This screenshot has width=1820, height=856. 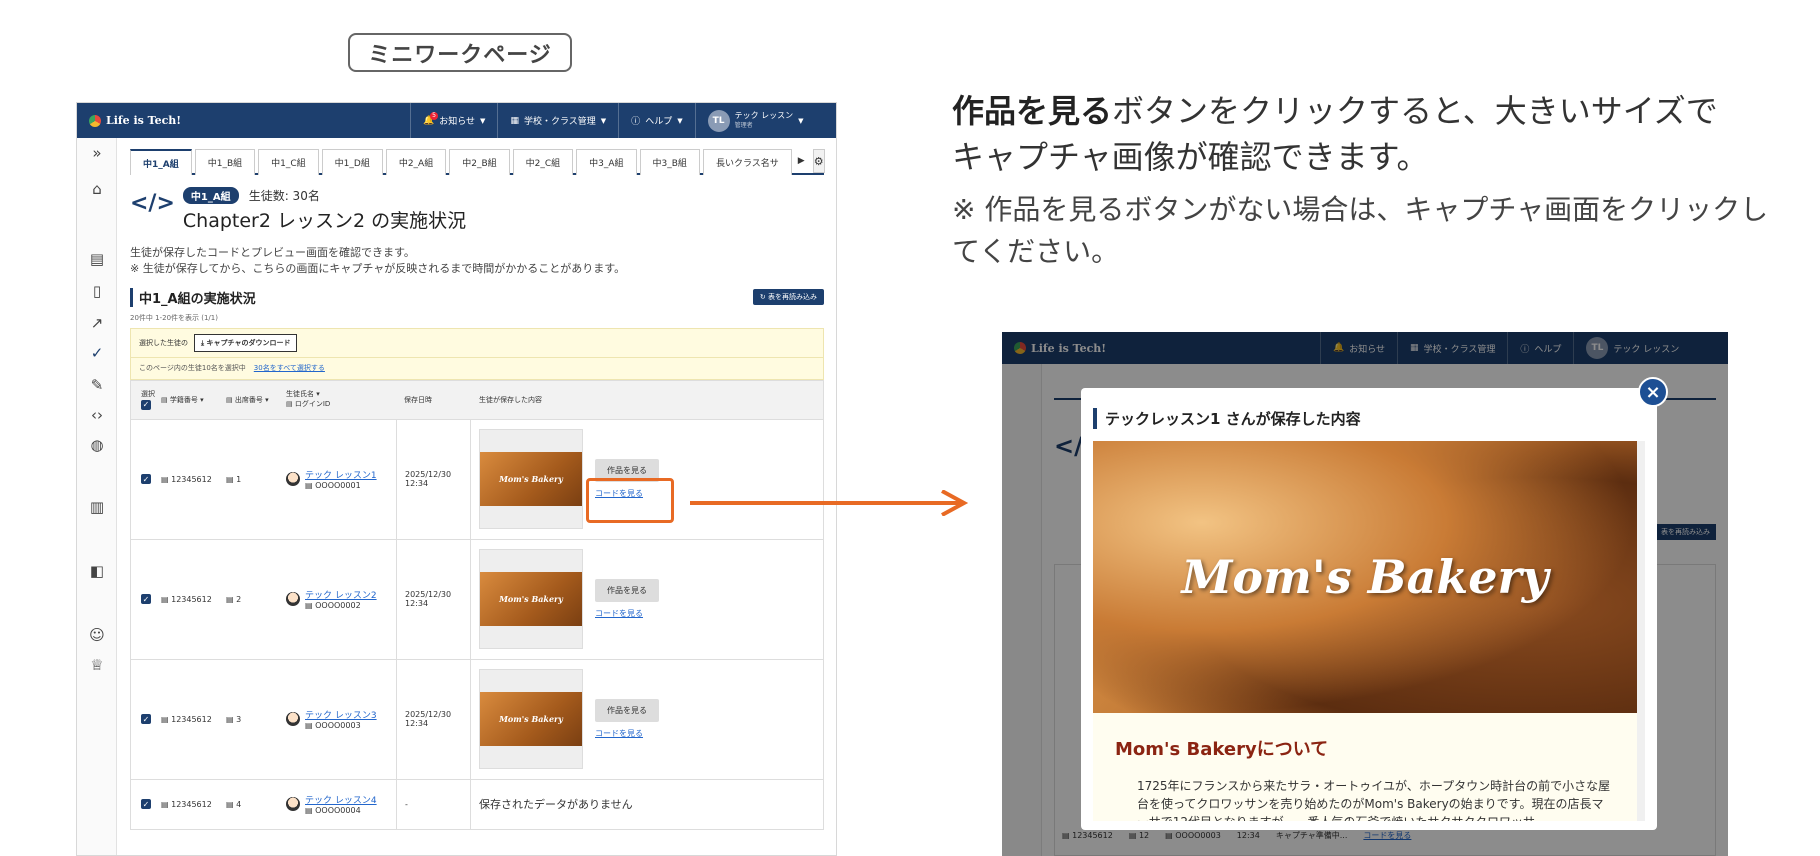 I want to click on tab-class: 中3_A組, so click(x=606, y=162).